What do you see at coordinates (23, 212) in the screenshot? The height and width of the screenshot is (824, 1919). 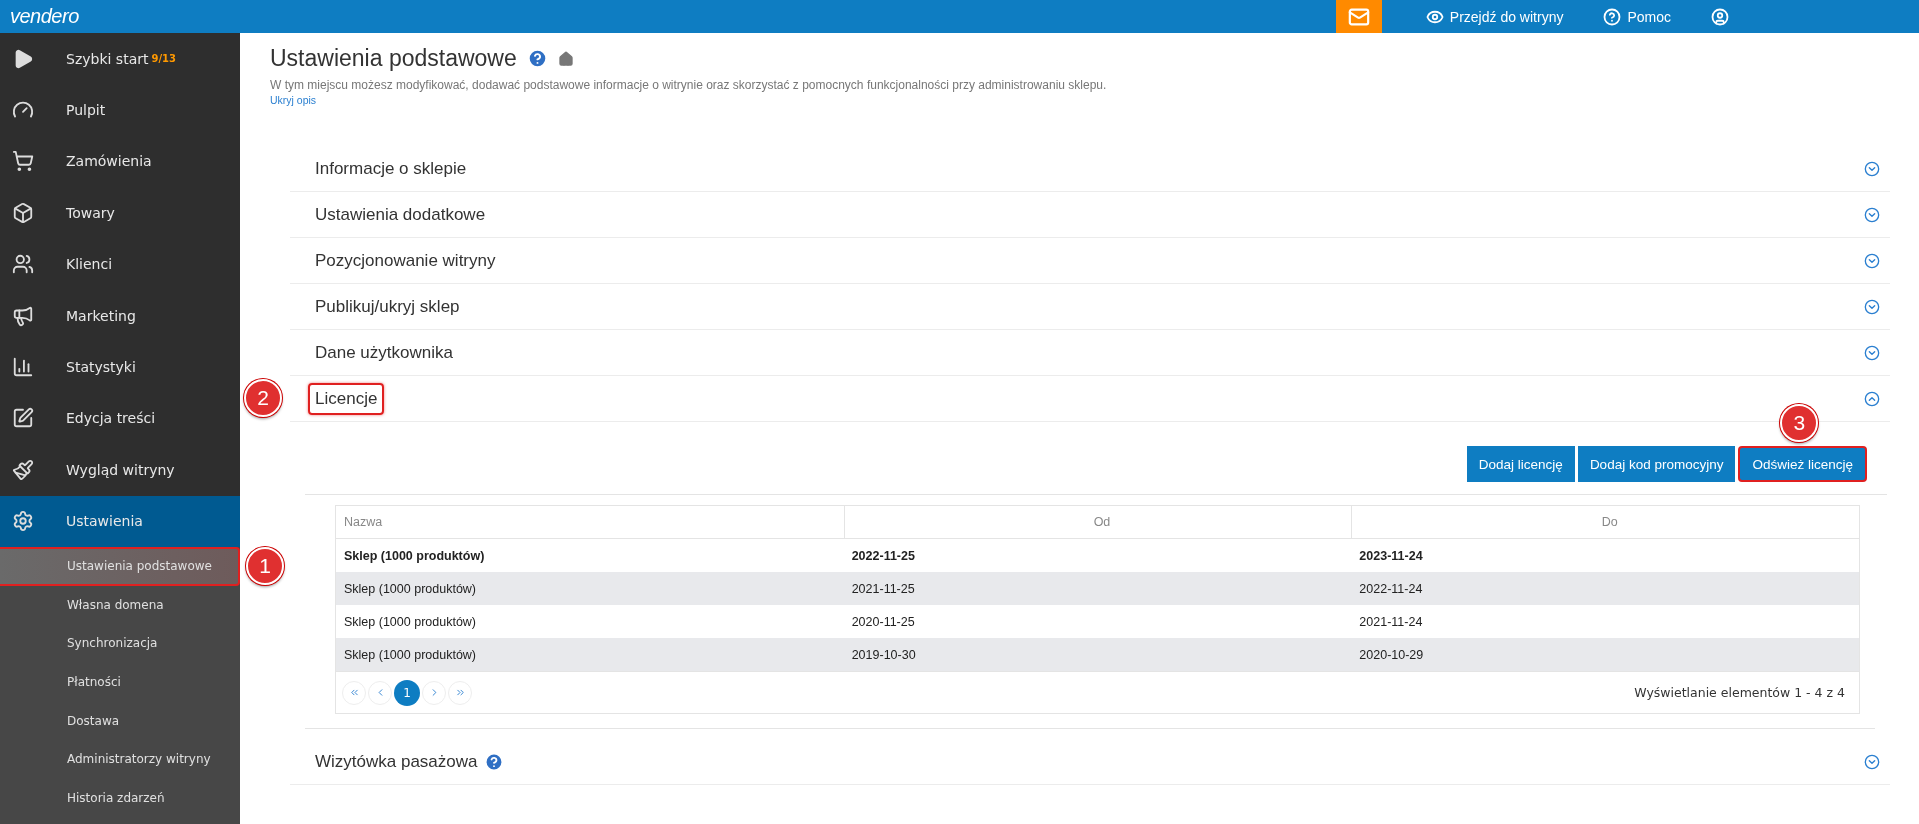 I see `box-icon` at bounding box center [23, 212].